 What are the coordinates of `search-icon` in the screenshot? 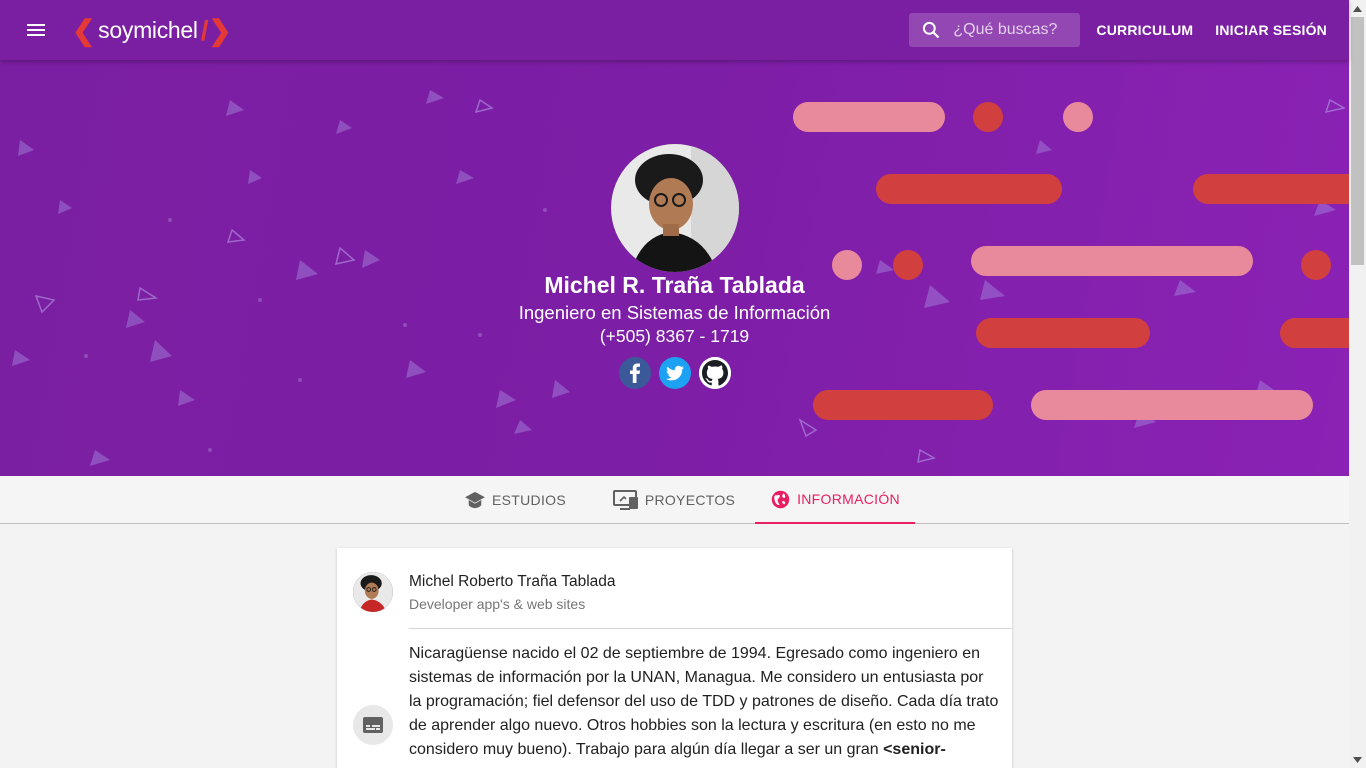 It's located at (931, 30).